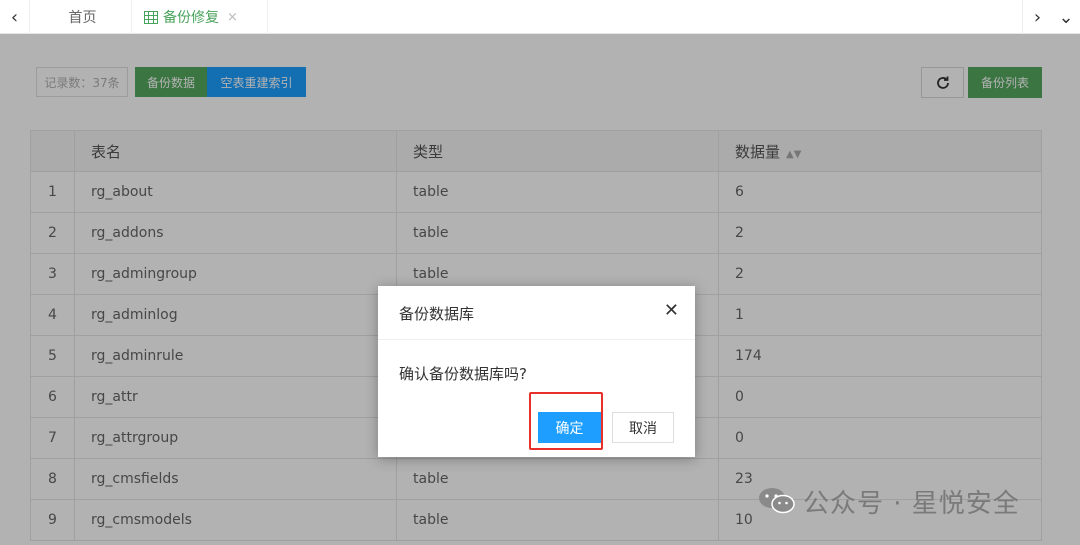 The image size is (1080, 545). I want to click on chevron-left-icon: ‹, so click(15, 17).